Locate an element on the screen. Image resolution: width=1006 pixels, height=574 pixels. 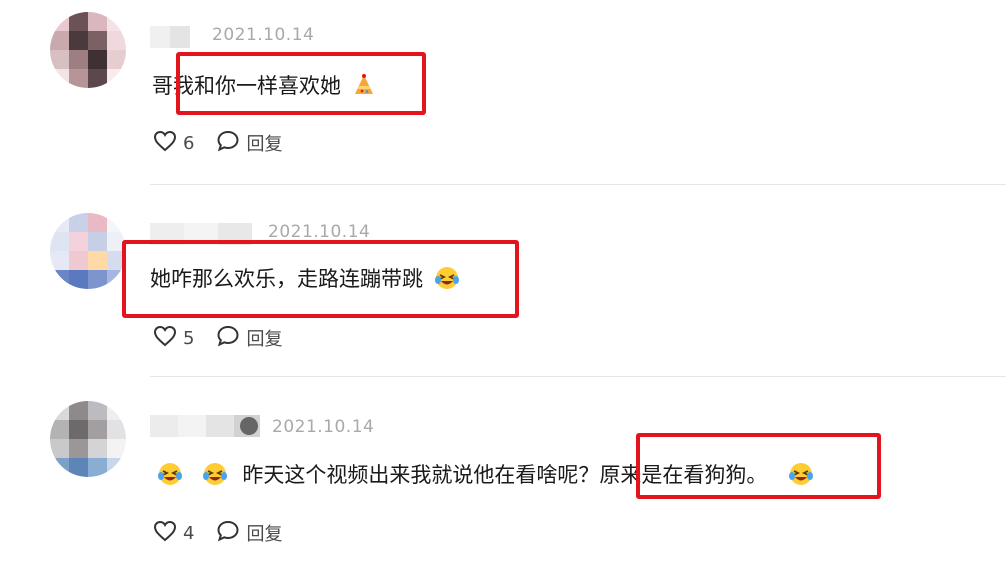
like-button: 4 is located at coordinates (173, 533).